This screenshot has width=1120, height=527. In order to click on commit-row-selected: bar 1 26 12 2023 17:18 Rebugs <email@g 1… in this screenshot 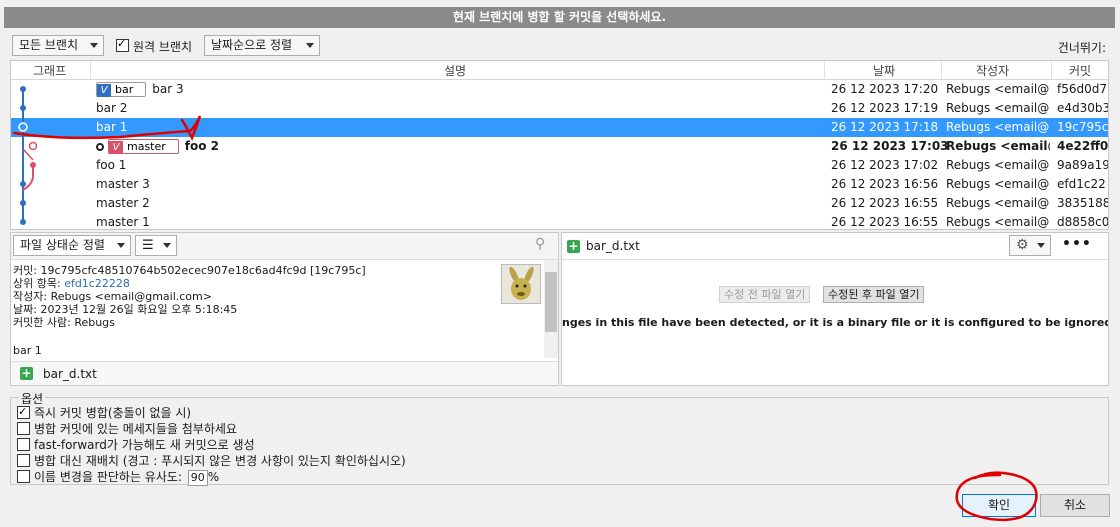, I will do `click(560, 127)`.